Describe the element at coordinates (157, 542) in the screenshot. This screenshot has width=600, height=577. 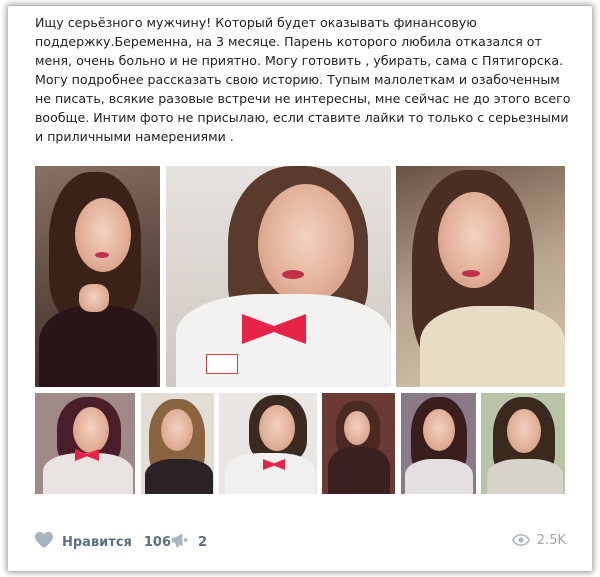
I see `like-count: 106` at that location.